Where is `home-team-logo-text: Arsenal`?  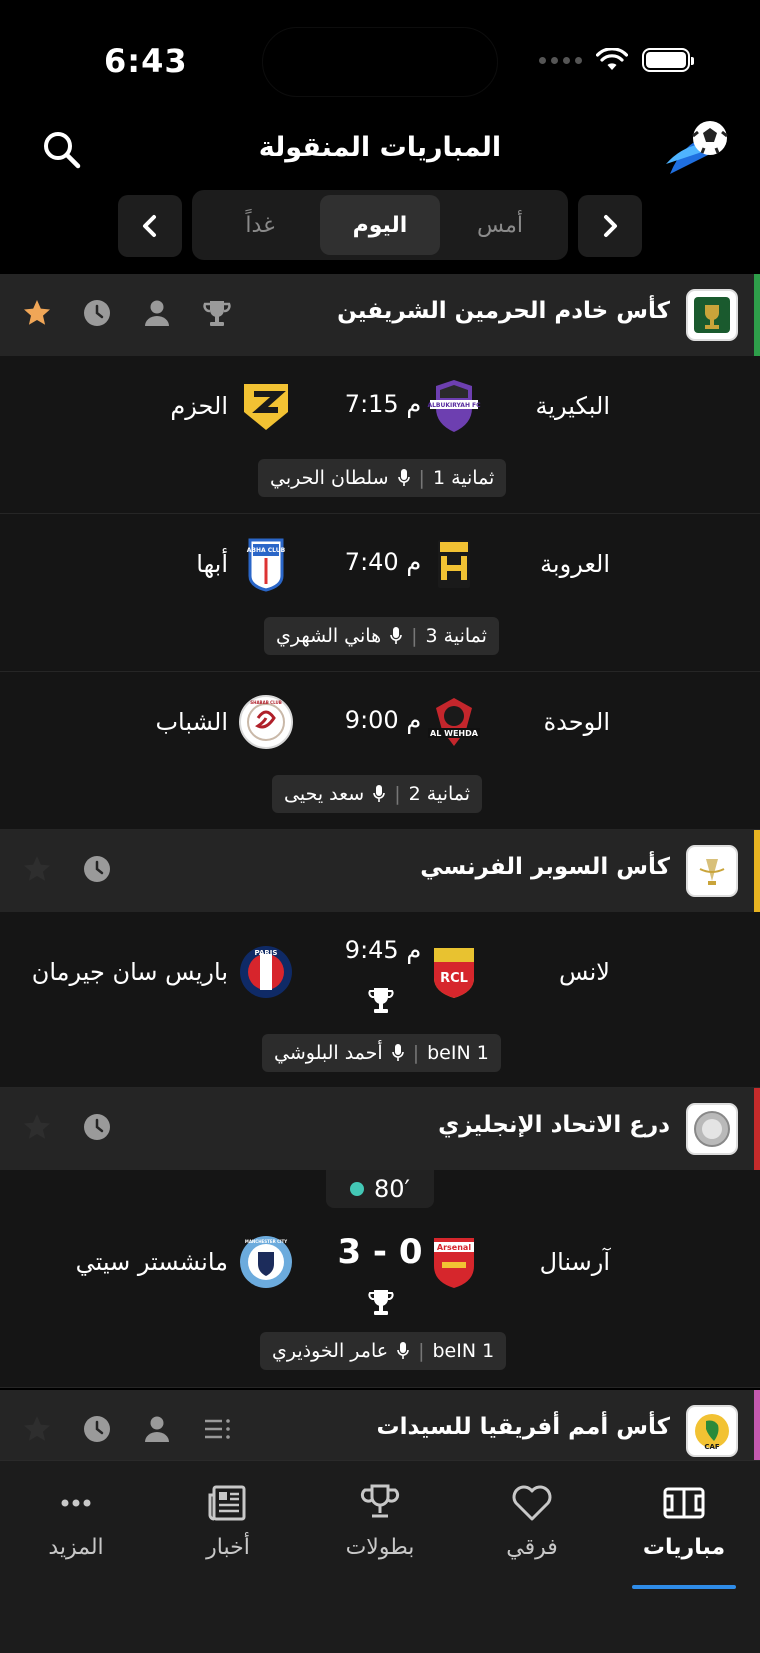 home-team-logo-text: Arsenal is located at coordinates (454, 1247).